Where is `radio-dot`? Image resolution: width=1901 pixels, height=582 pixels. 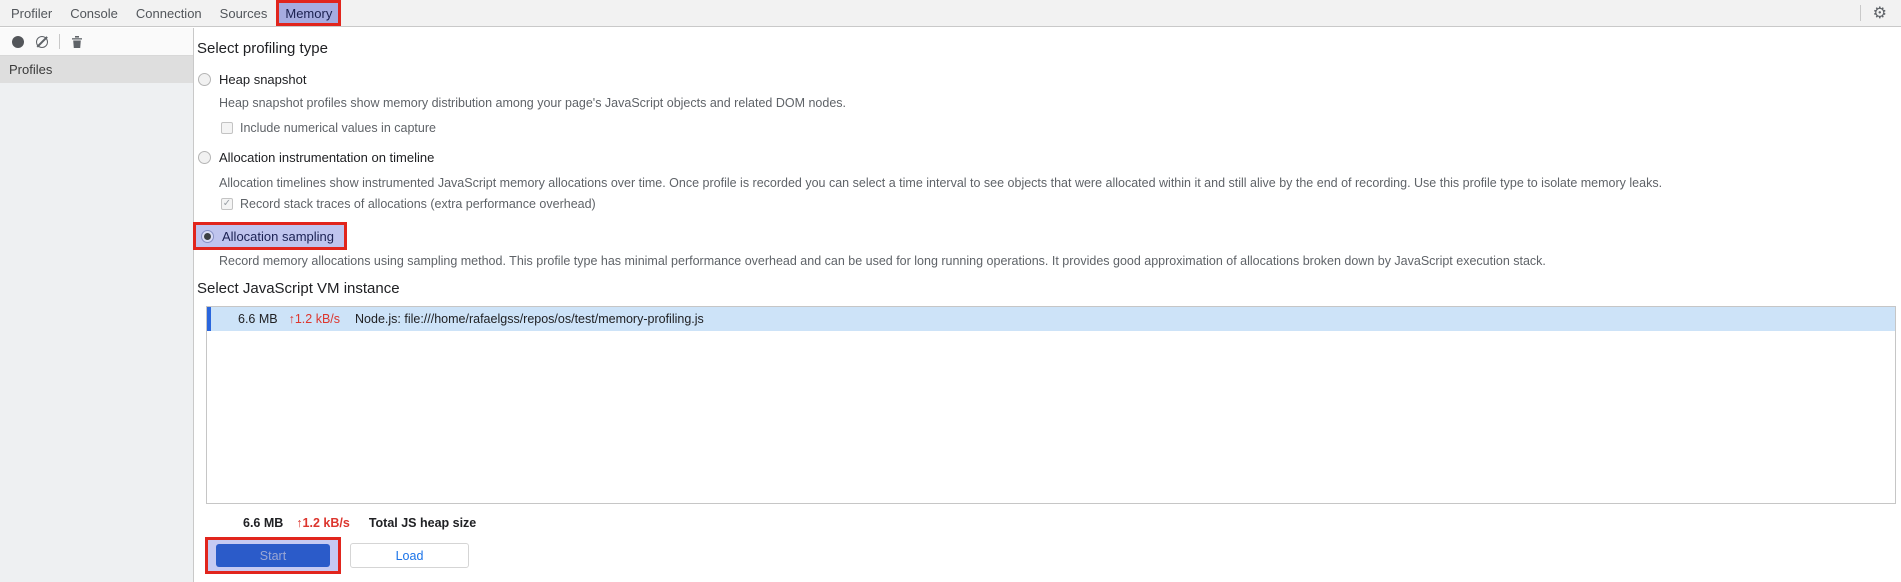 radio-dot is located at coordinates (207, 236).